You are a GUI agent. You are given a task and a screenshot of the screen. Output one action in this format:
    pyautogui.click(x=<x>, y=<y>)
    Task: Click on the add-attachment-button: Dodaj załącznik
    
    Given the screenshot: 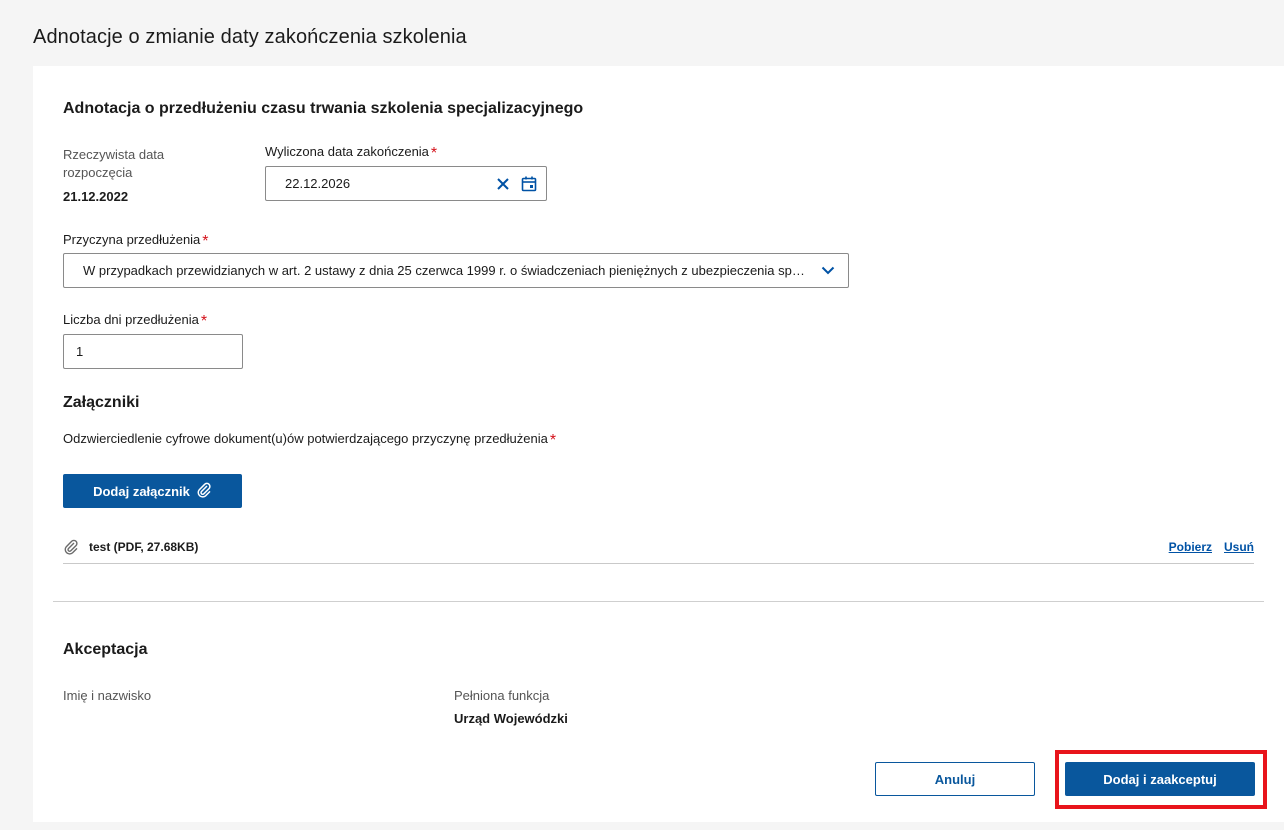 What is the action you would take?
    pyautogui.click(x=152, y=491)
    